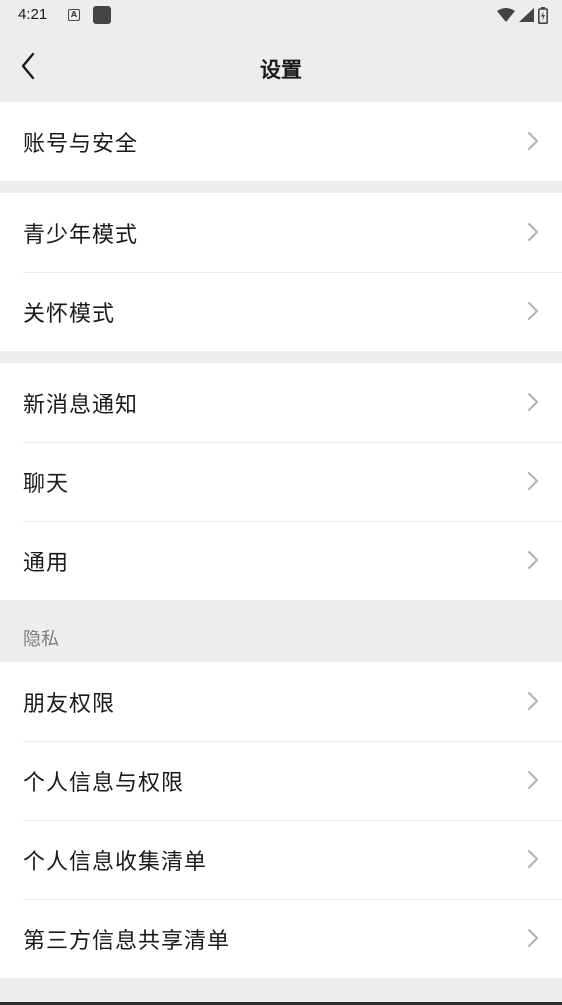 Image resolution: width=562 pixels, height=1005 pixels. What do you see at coordinates (281, 402) in the screenshot?
I see `settings-row-notifications: 新消息通知` at bounding box center [281, 402].